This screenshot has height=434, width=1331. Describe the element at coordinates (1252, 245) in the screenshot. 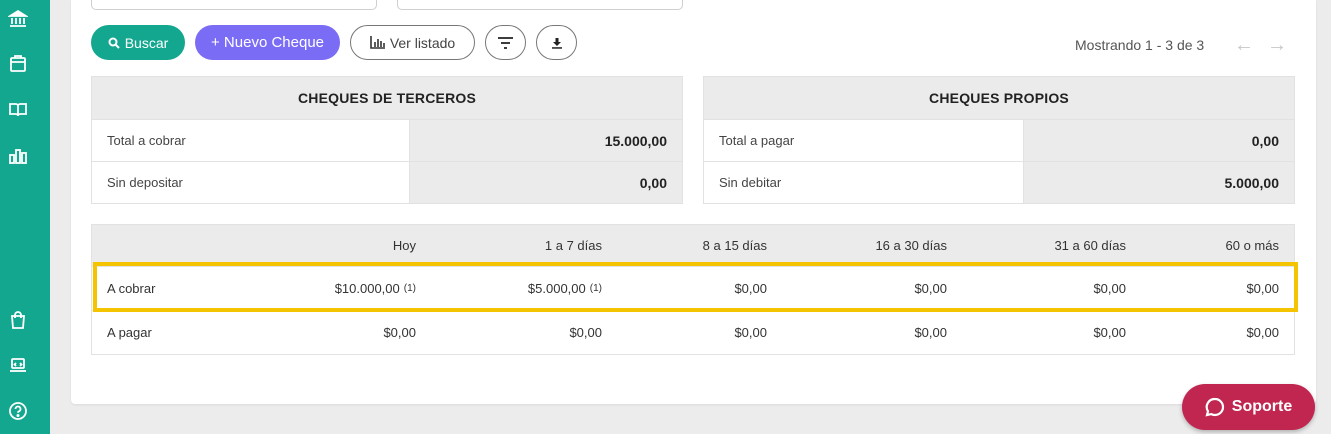

I see `column-header-60-plus: 60 o más` at that location.